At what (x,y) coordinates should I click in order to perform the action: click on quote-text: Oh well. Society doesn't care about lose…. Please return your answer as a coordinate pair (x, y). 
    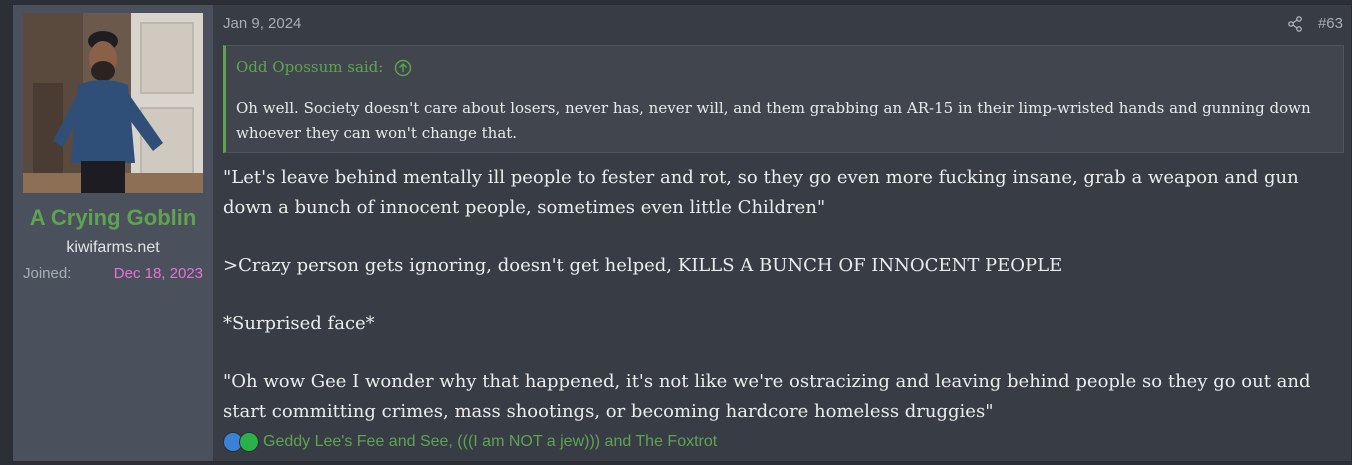
    Looking at the image, I should click on (773, 120).